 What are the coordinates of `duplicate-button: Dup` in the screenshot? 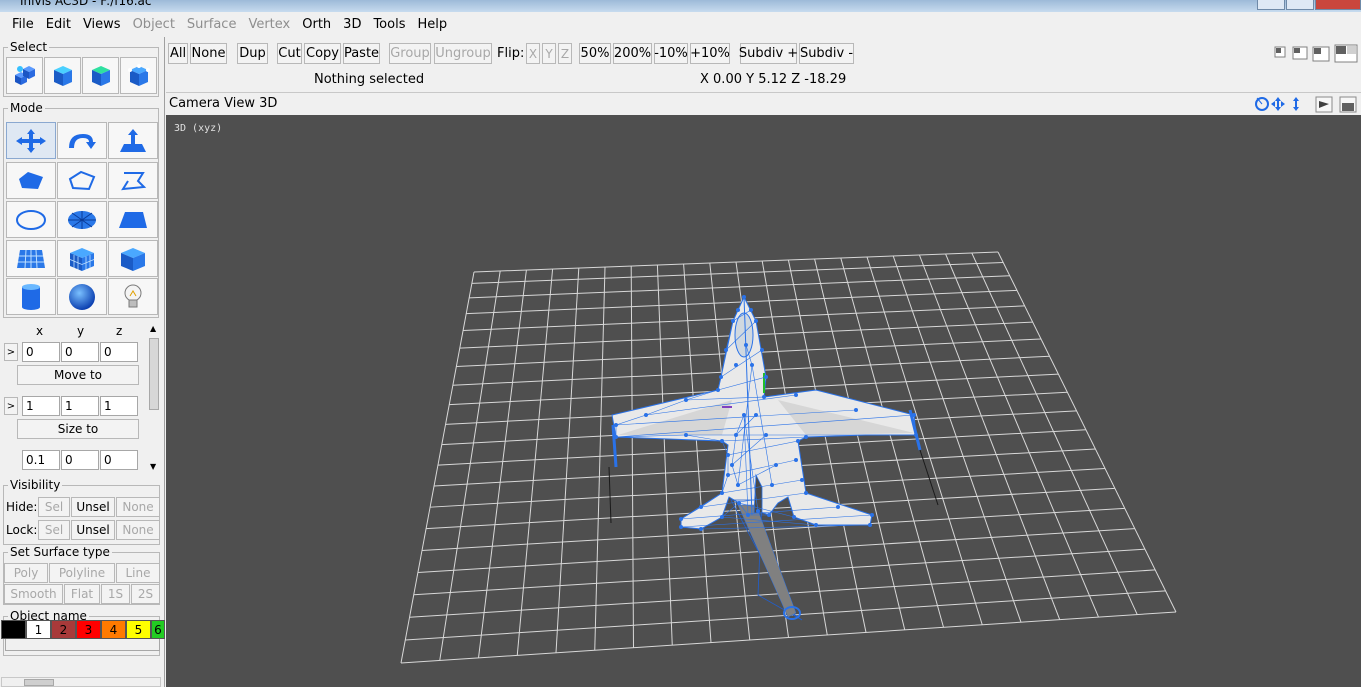 It's located at (252, 53).